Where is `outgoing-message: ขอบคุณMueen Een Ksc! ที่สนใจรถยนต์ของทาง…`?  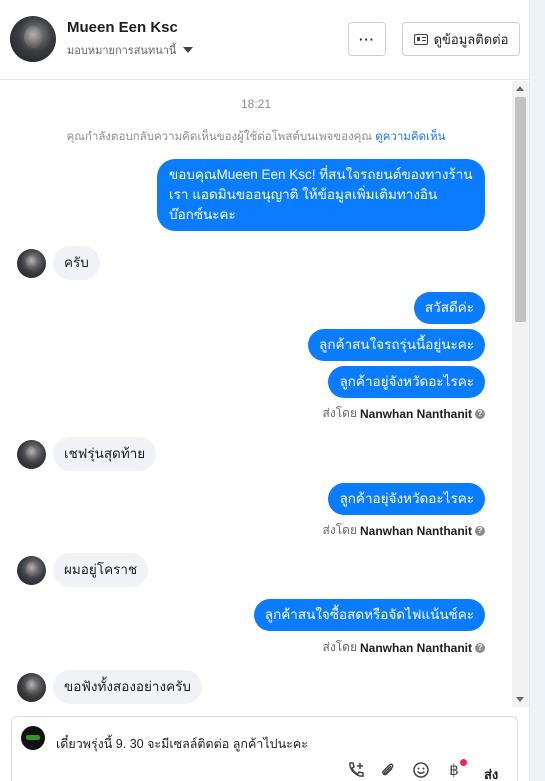 outgoing-message: ขอบคุณMueen Een Ksc! ที่สนใจรถยนต์ของทาง… is located at coordinates (321, 195).